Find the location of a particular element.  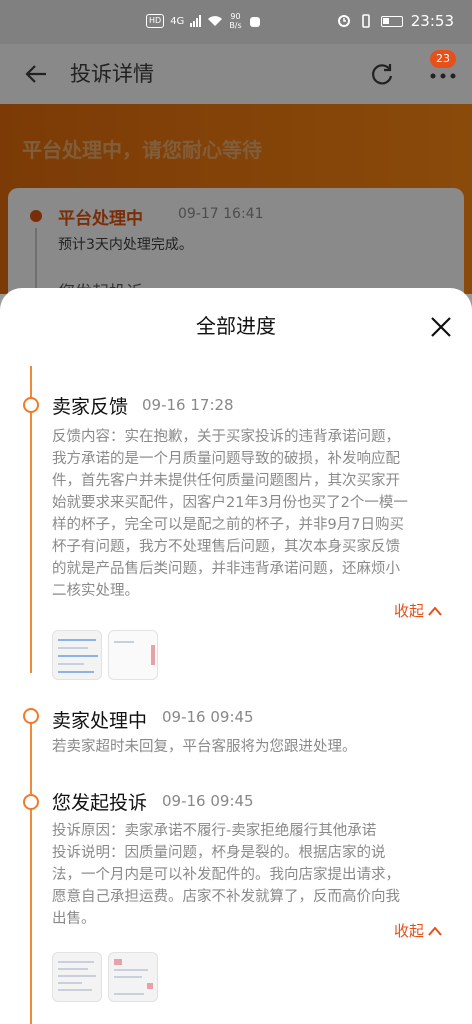

net-speed: 90 B/s is located at coordinates (235, 21).